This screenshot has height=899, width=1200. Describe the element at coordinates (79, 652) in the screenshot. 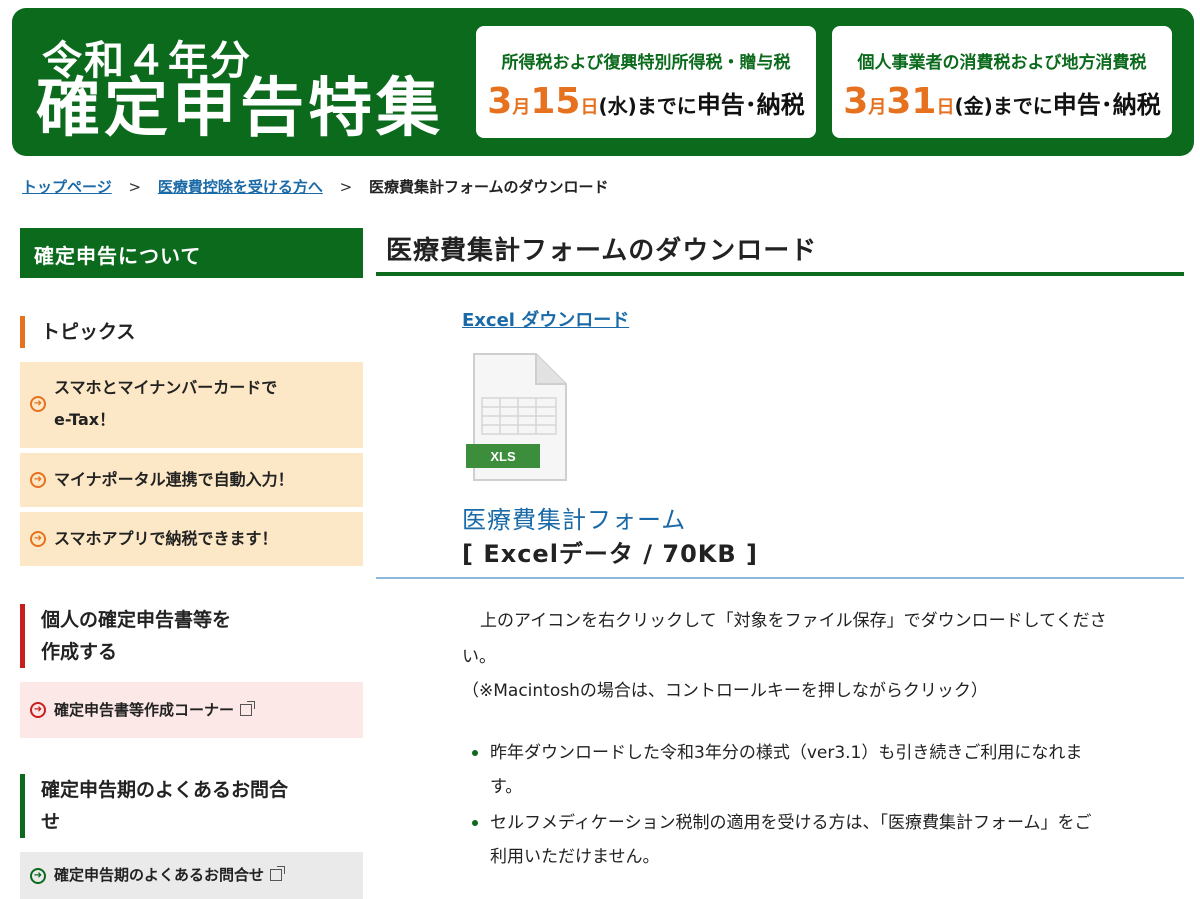

I see `section-title-line: 作成する` at that location.